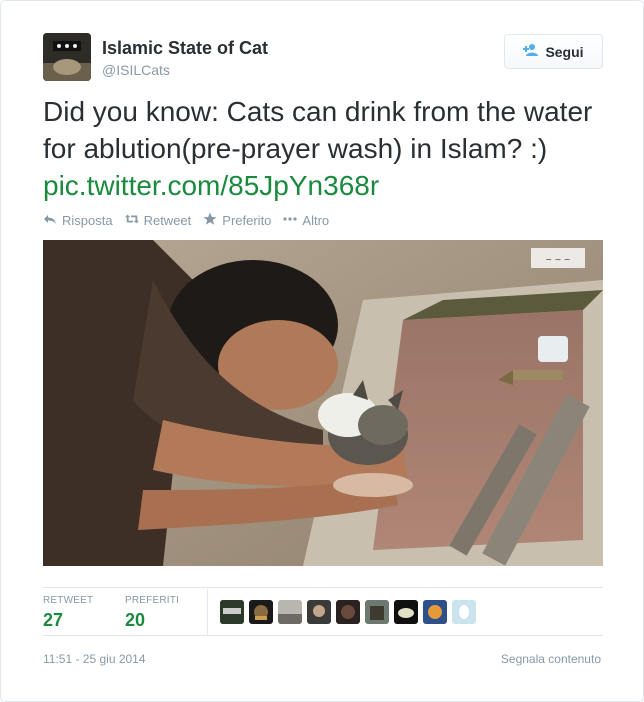  What do you see at coordinates (136, 70) in the screenshot?
I see `user-handle: @ISILCats` at bounding box center [136, 70].